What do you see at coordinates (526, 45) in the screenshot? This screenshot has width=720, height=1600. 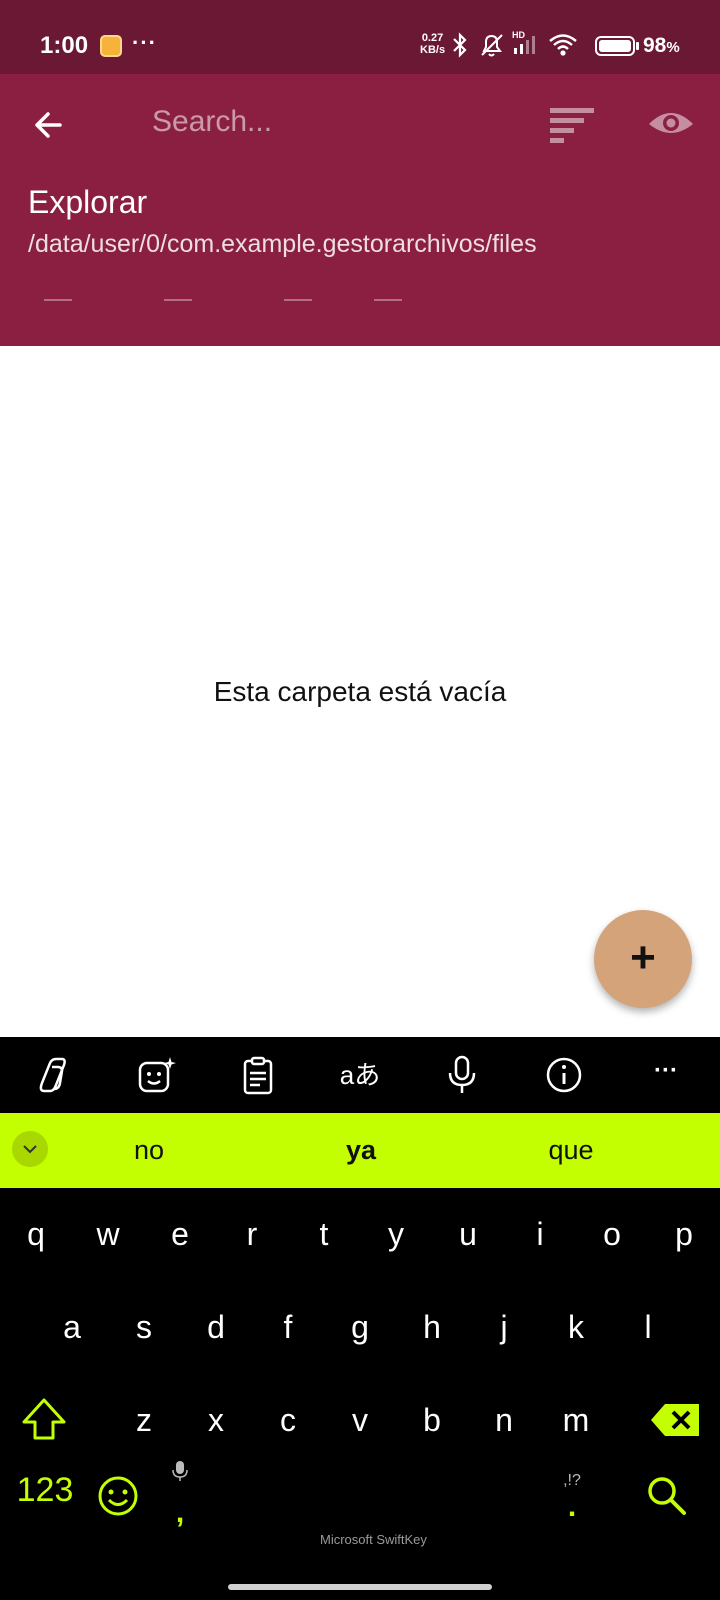 I see `signal-icon: HD` at bounding box center [526, 45].